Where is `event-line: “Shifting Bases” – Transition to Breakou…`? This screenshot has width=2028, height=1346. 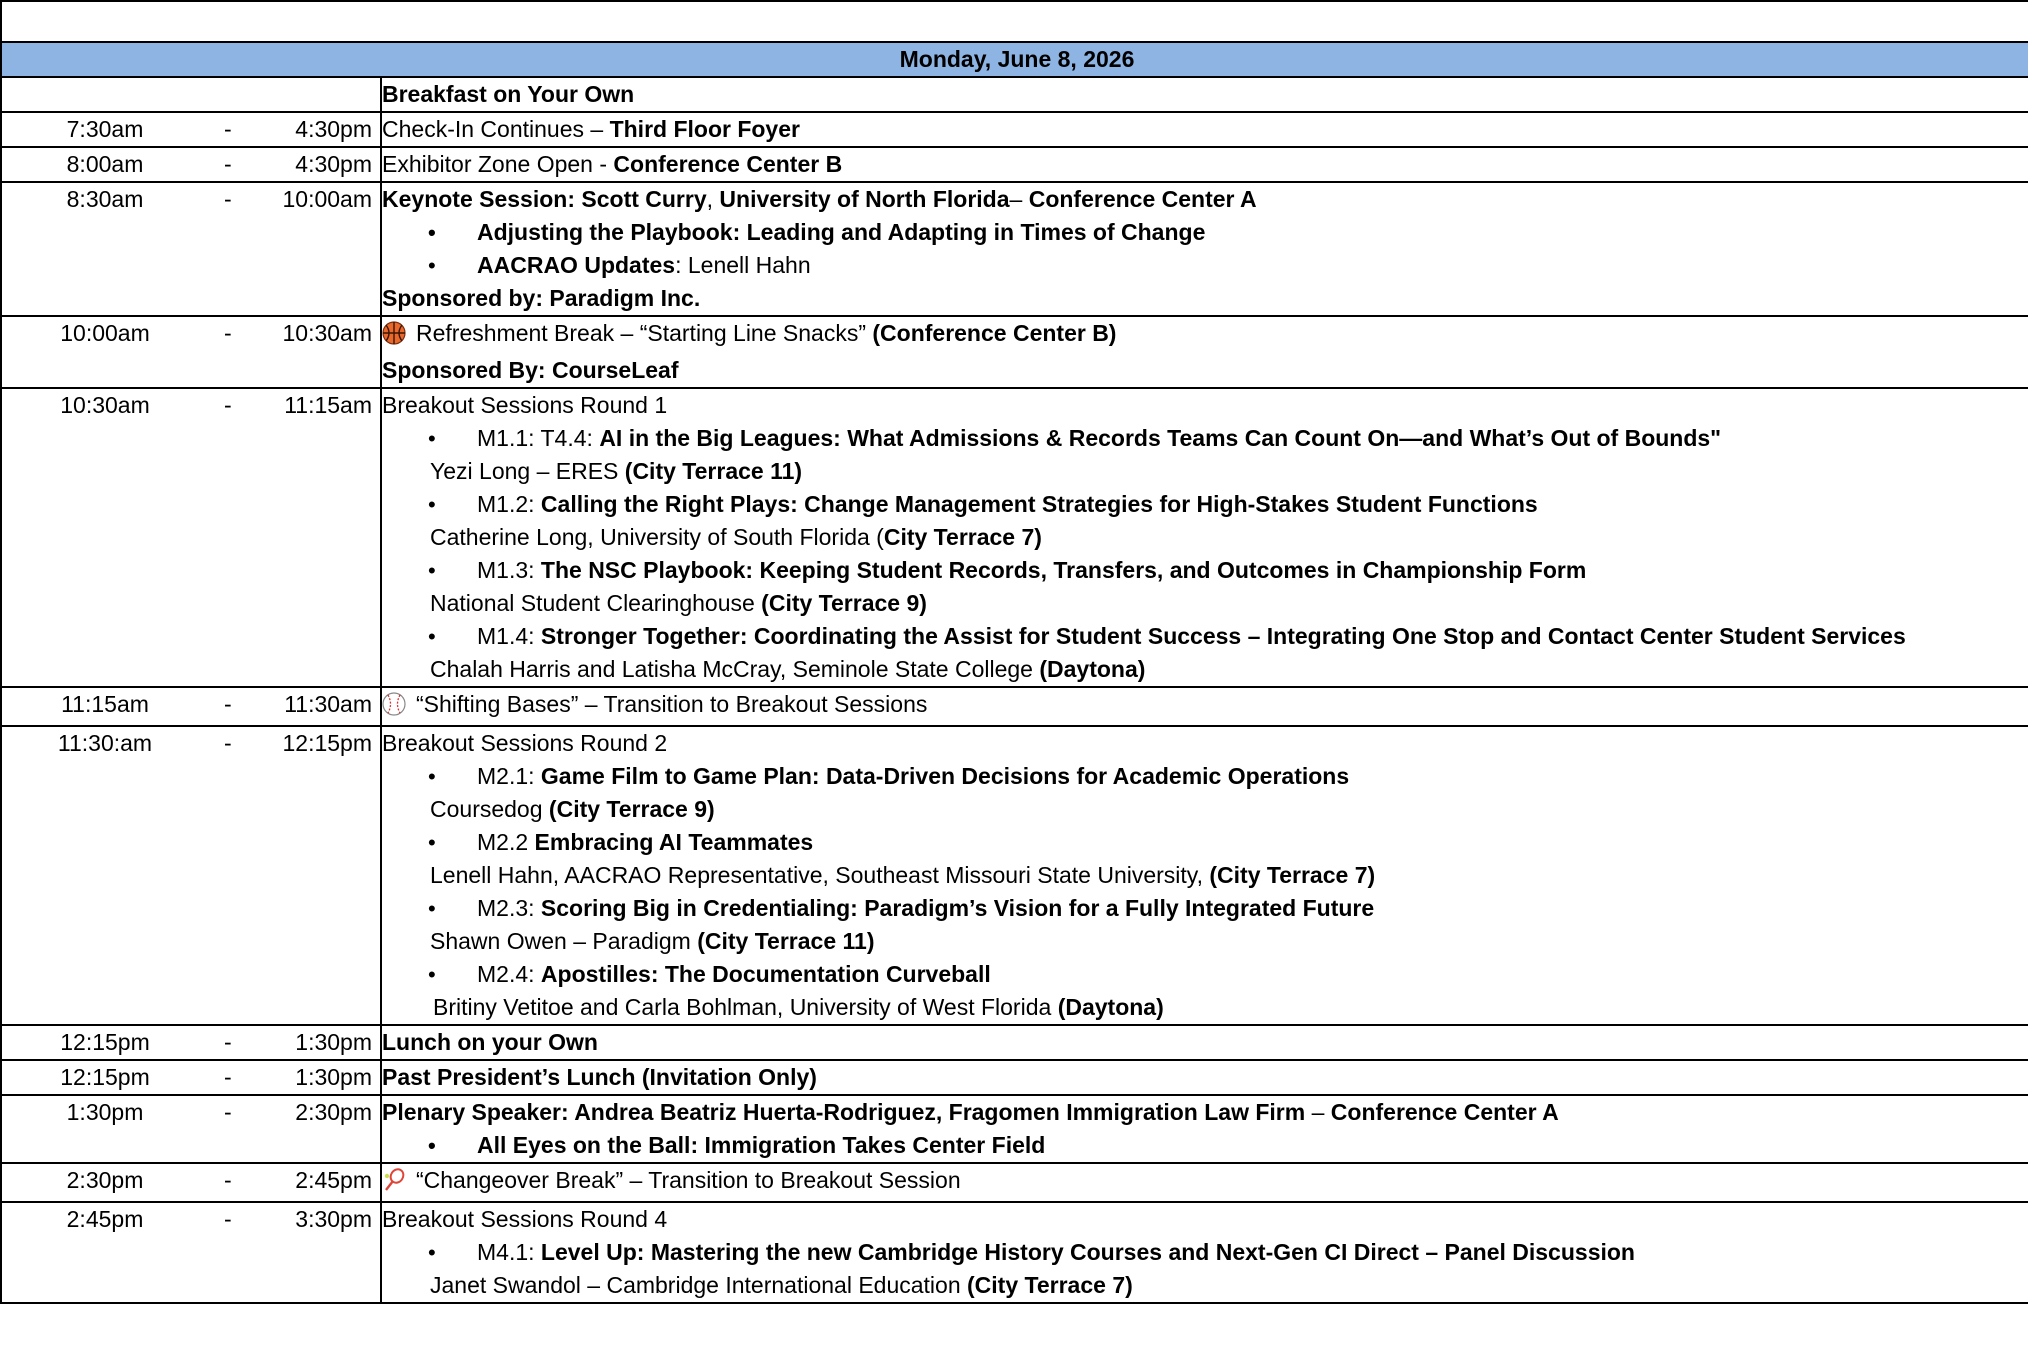
event-line: “Shifting Bases” – Transition to Breakou… is located at coordinates (1205, 706).